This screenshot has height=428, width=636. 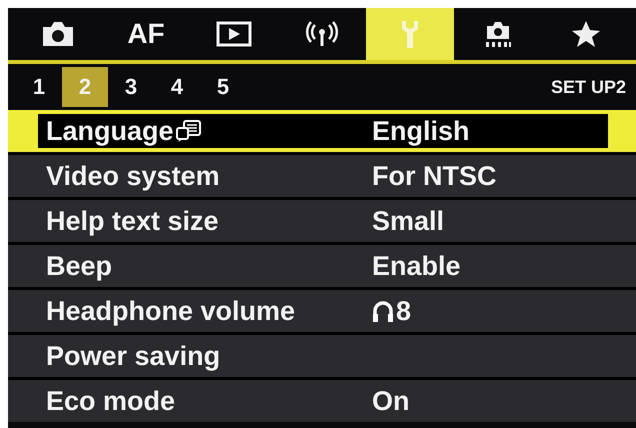 I want to click on camera-icon, so click(x=58, y=34).